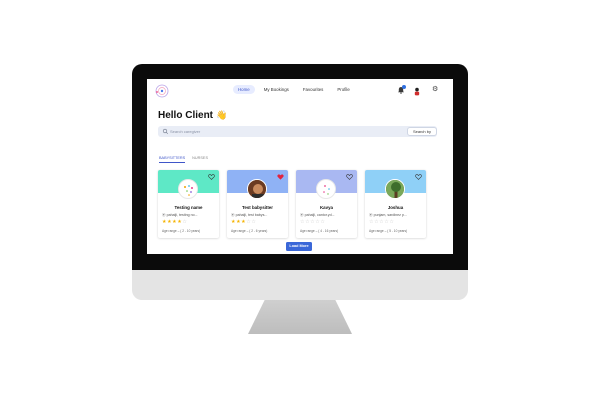 The width and height of the screenshot is (600, 400). Describe the element at coordinates (395, 207) in the screenshot. I see `caregiver-name: Joshua` at that location.